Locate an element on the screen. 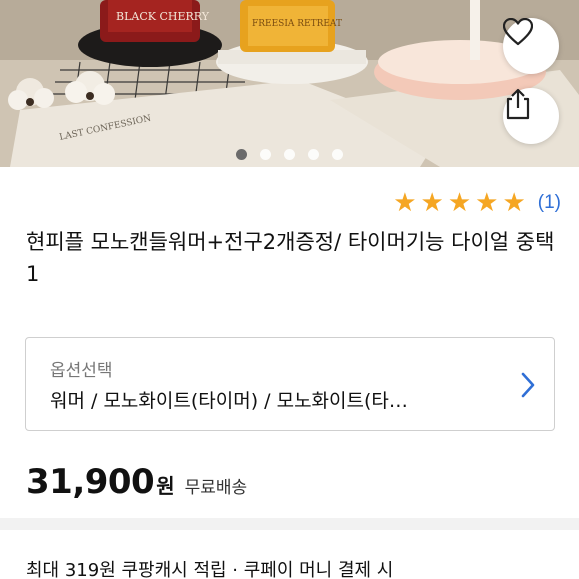  shipping-badge: 무료배송 is located at coordinates (216, 488).